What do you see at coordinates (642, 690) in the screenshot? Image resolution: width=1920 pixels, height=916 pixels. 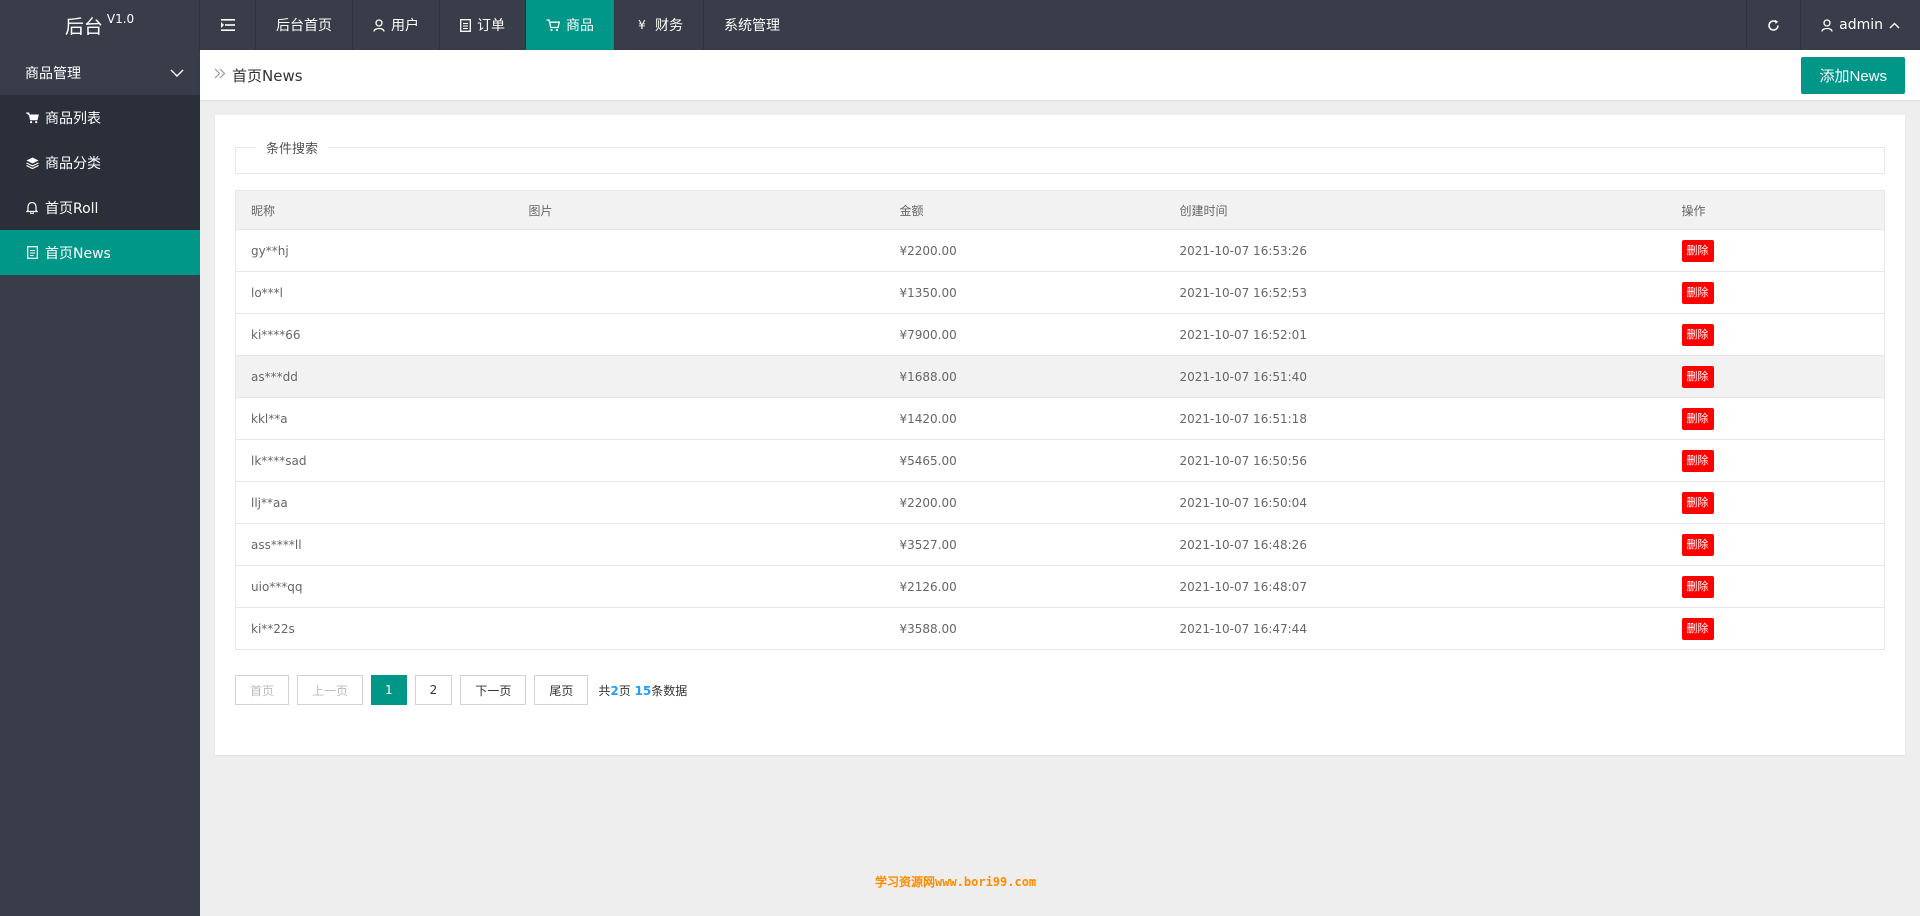 I see `pager-info: 共2页 15条数据` at bounding box center [642, 690].